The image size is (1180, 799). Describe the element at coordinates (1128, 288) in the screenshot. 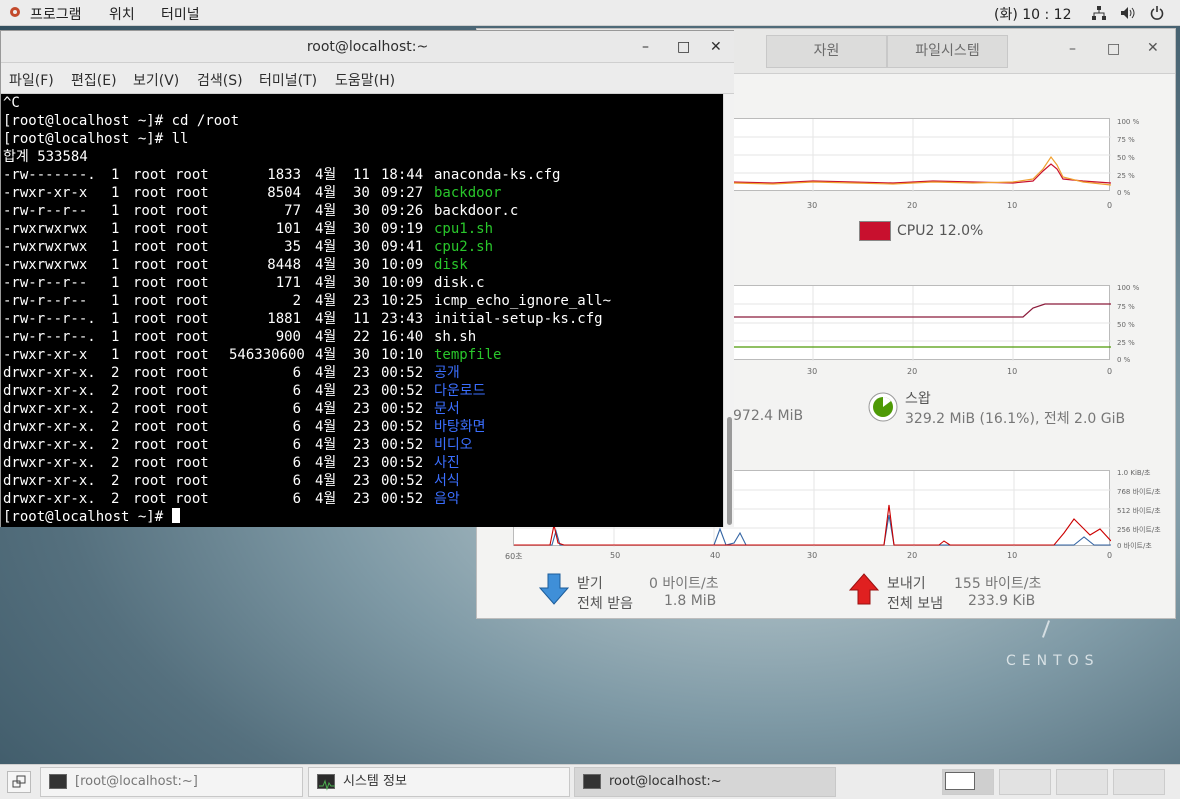

I see `memory-y-tick: 100 %` at that location.